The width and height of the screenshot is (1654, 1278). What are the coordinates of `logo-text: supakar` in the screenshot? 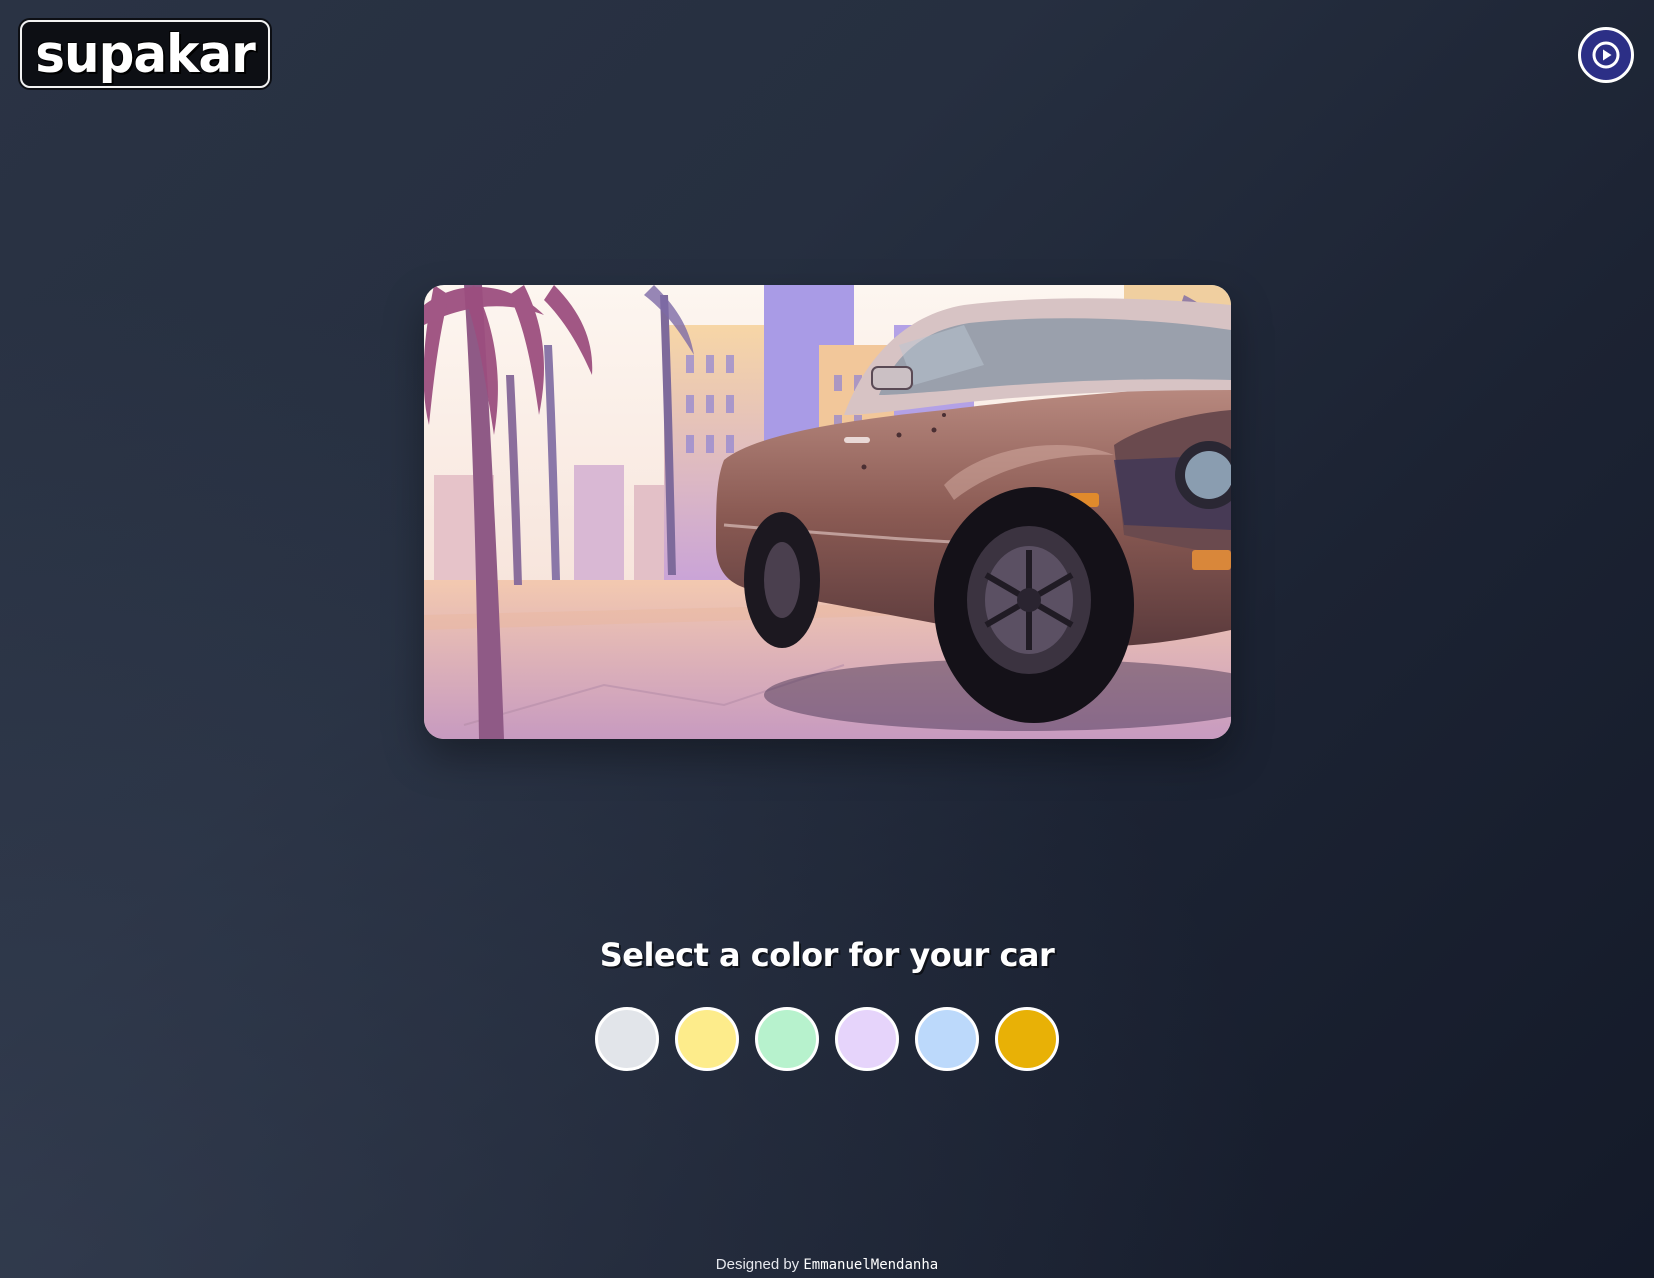 It's located at (145, 54).